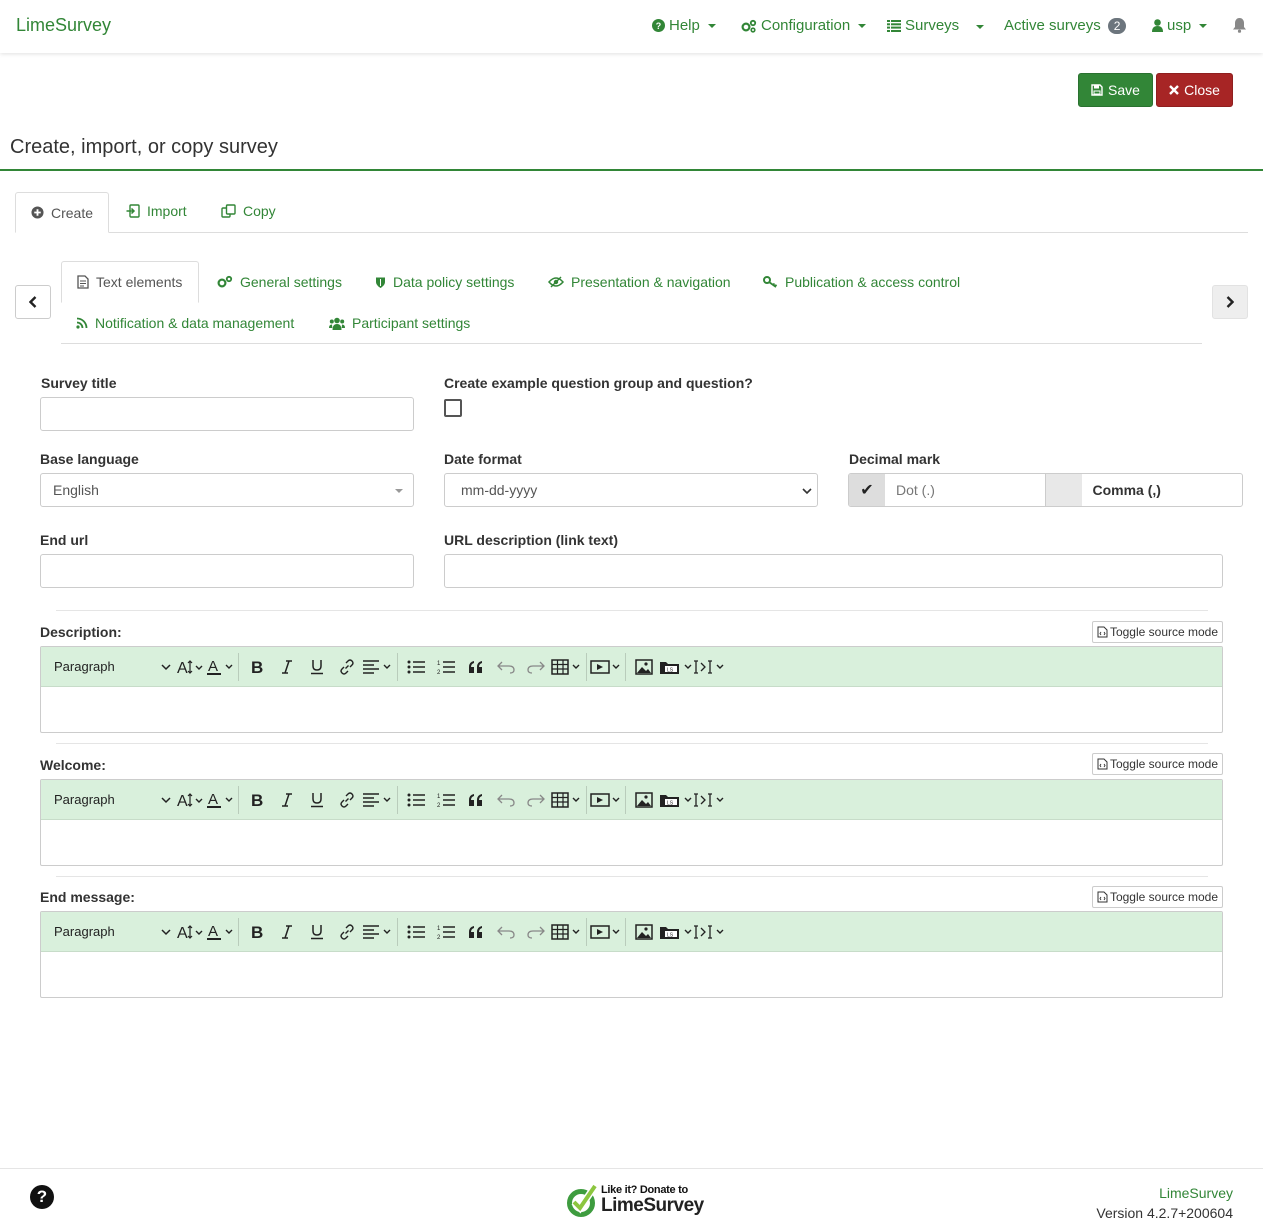 The image size is (1263, 1228). Describe the element at coordinates (631, 710) in the screenshot. I see `description-editor-content` at that location.